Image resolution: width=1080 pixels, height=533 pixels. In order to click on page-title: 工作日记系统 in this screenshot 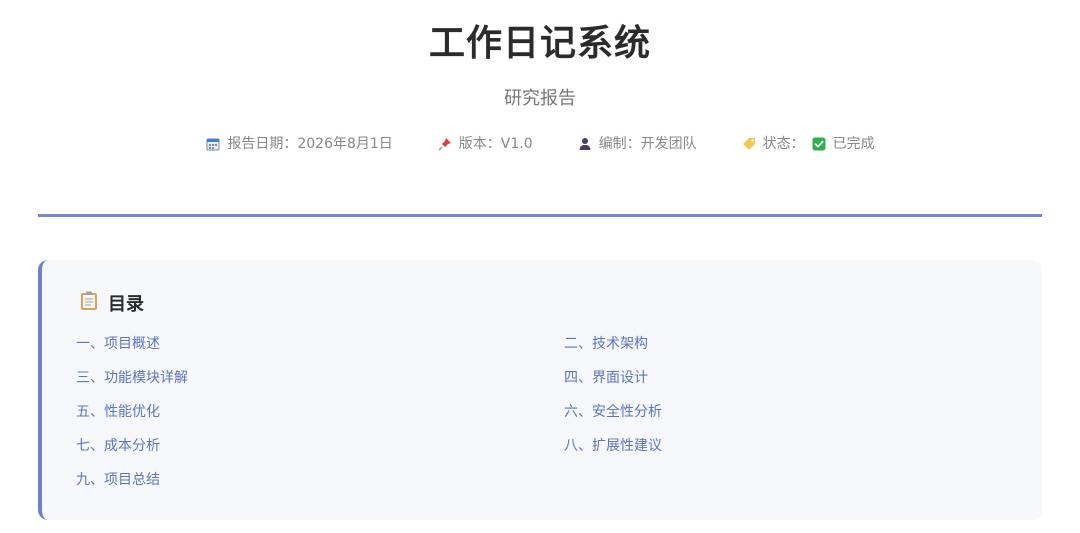, I will do `click(539, 43)`.